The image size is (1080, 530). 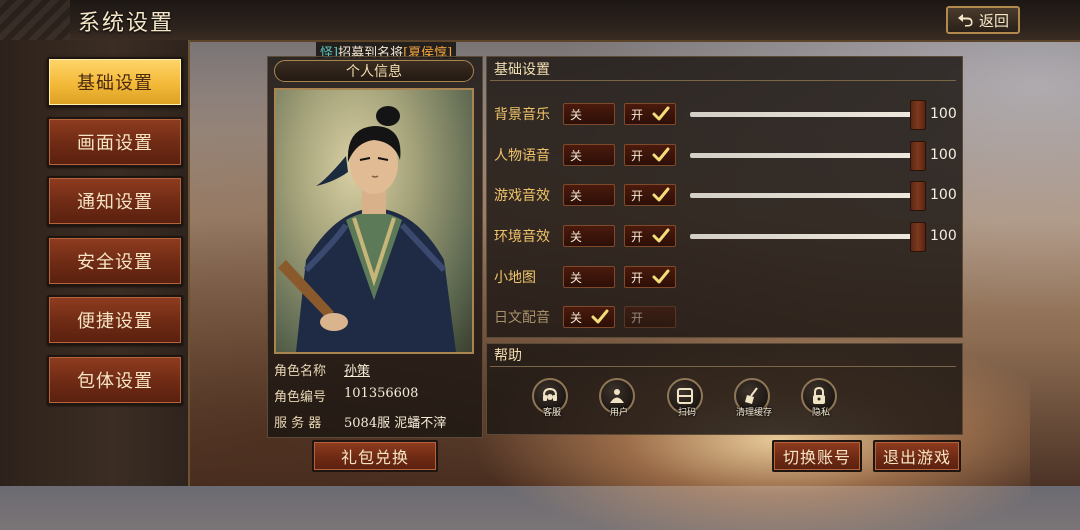 I want to click on sidebar: 基础设置 画面设置 通知设置 安全设置 便捷设置 包体设置, so click(x=95, y=263).